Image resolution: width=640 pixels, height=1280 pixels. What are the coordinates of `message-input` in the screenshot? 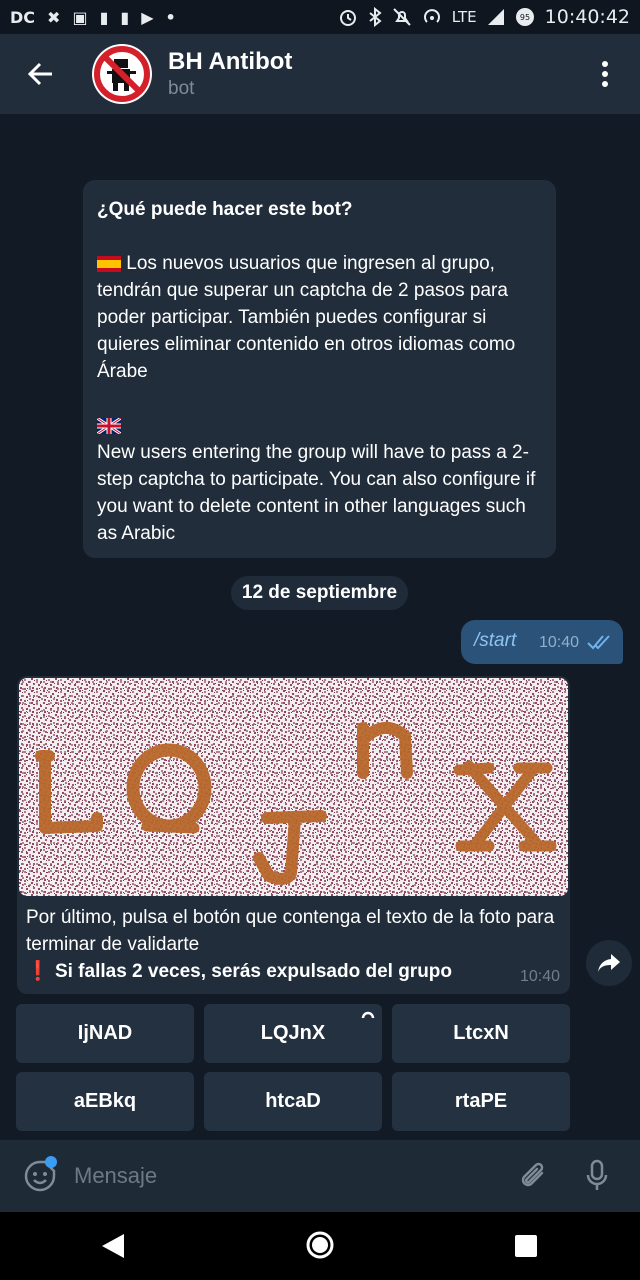 It's located at (284, 1176).